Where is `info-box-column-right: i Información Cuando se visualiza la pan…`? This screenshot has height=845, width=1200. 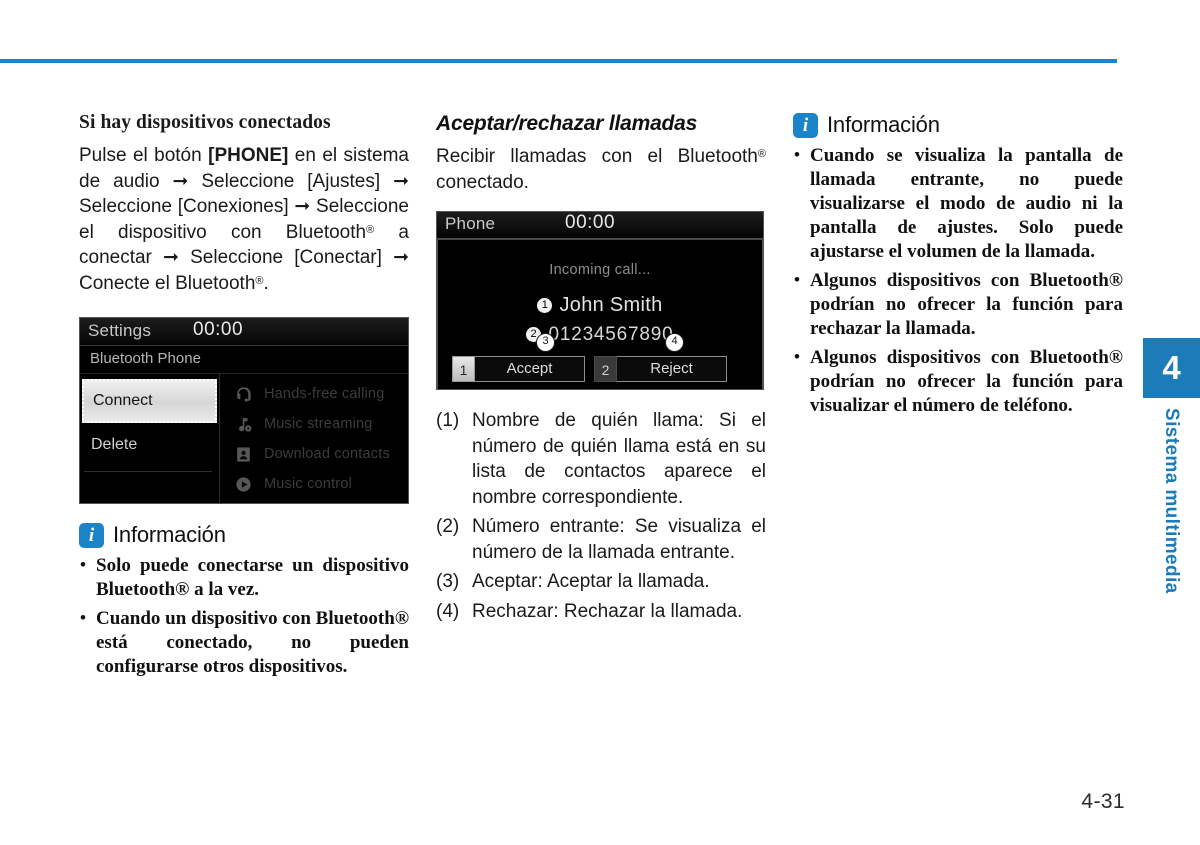 info-box-column-right: i Información Cuando se visualiza la pan… is located at coordinates (958, 265).